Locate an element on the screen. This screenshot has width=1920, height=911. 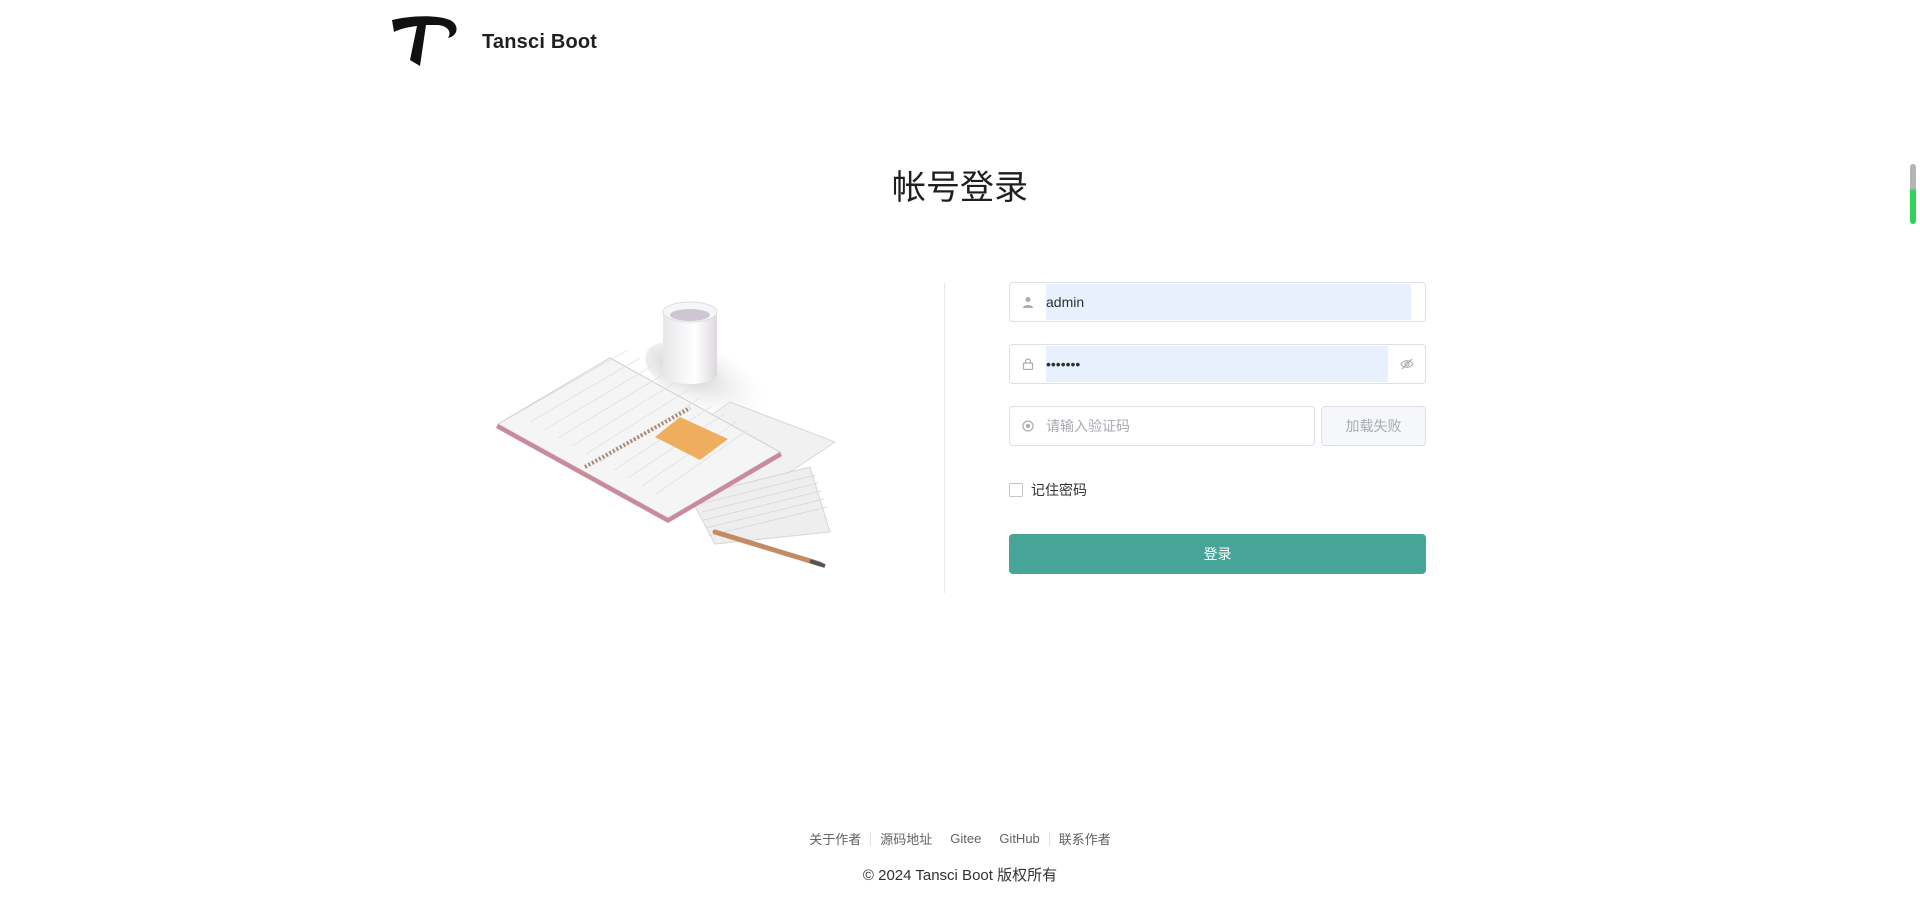
captcha-icon is located at coordinates (1028, 426).